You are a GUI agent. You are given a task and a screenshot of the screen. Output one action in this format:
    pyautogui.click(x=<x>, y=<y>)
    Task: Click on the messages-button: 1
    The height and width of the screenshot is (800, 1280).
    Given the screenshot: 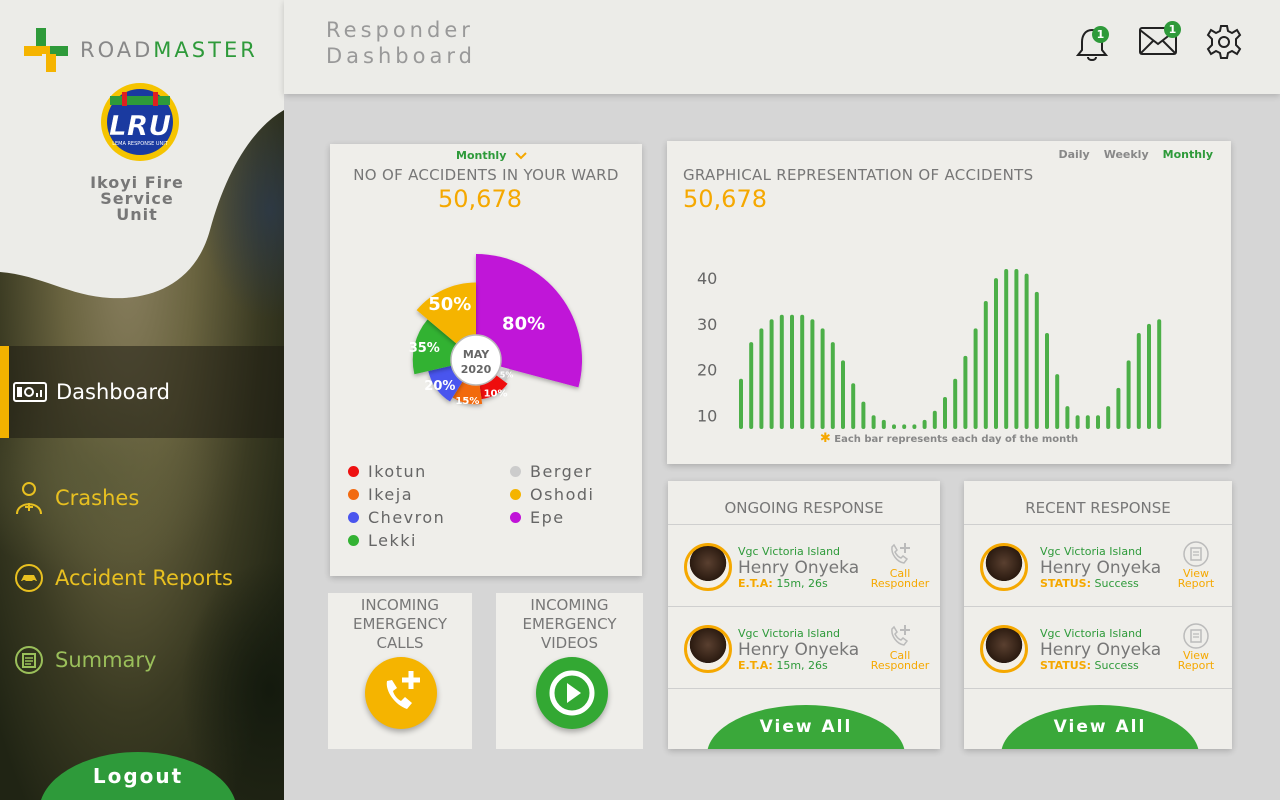 What is the action you would take?
    pyautogui.click(x=1159, y=41)
    